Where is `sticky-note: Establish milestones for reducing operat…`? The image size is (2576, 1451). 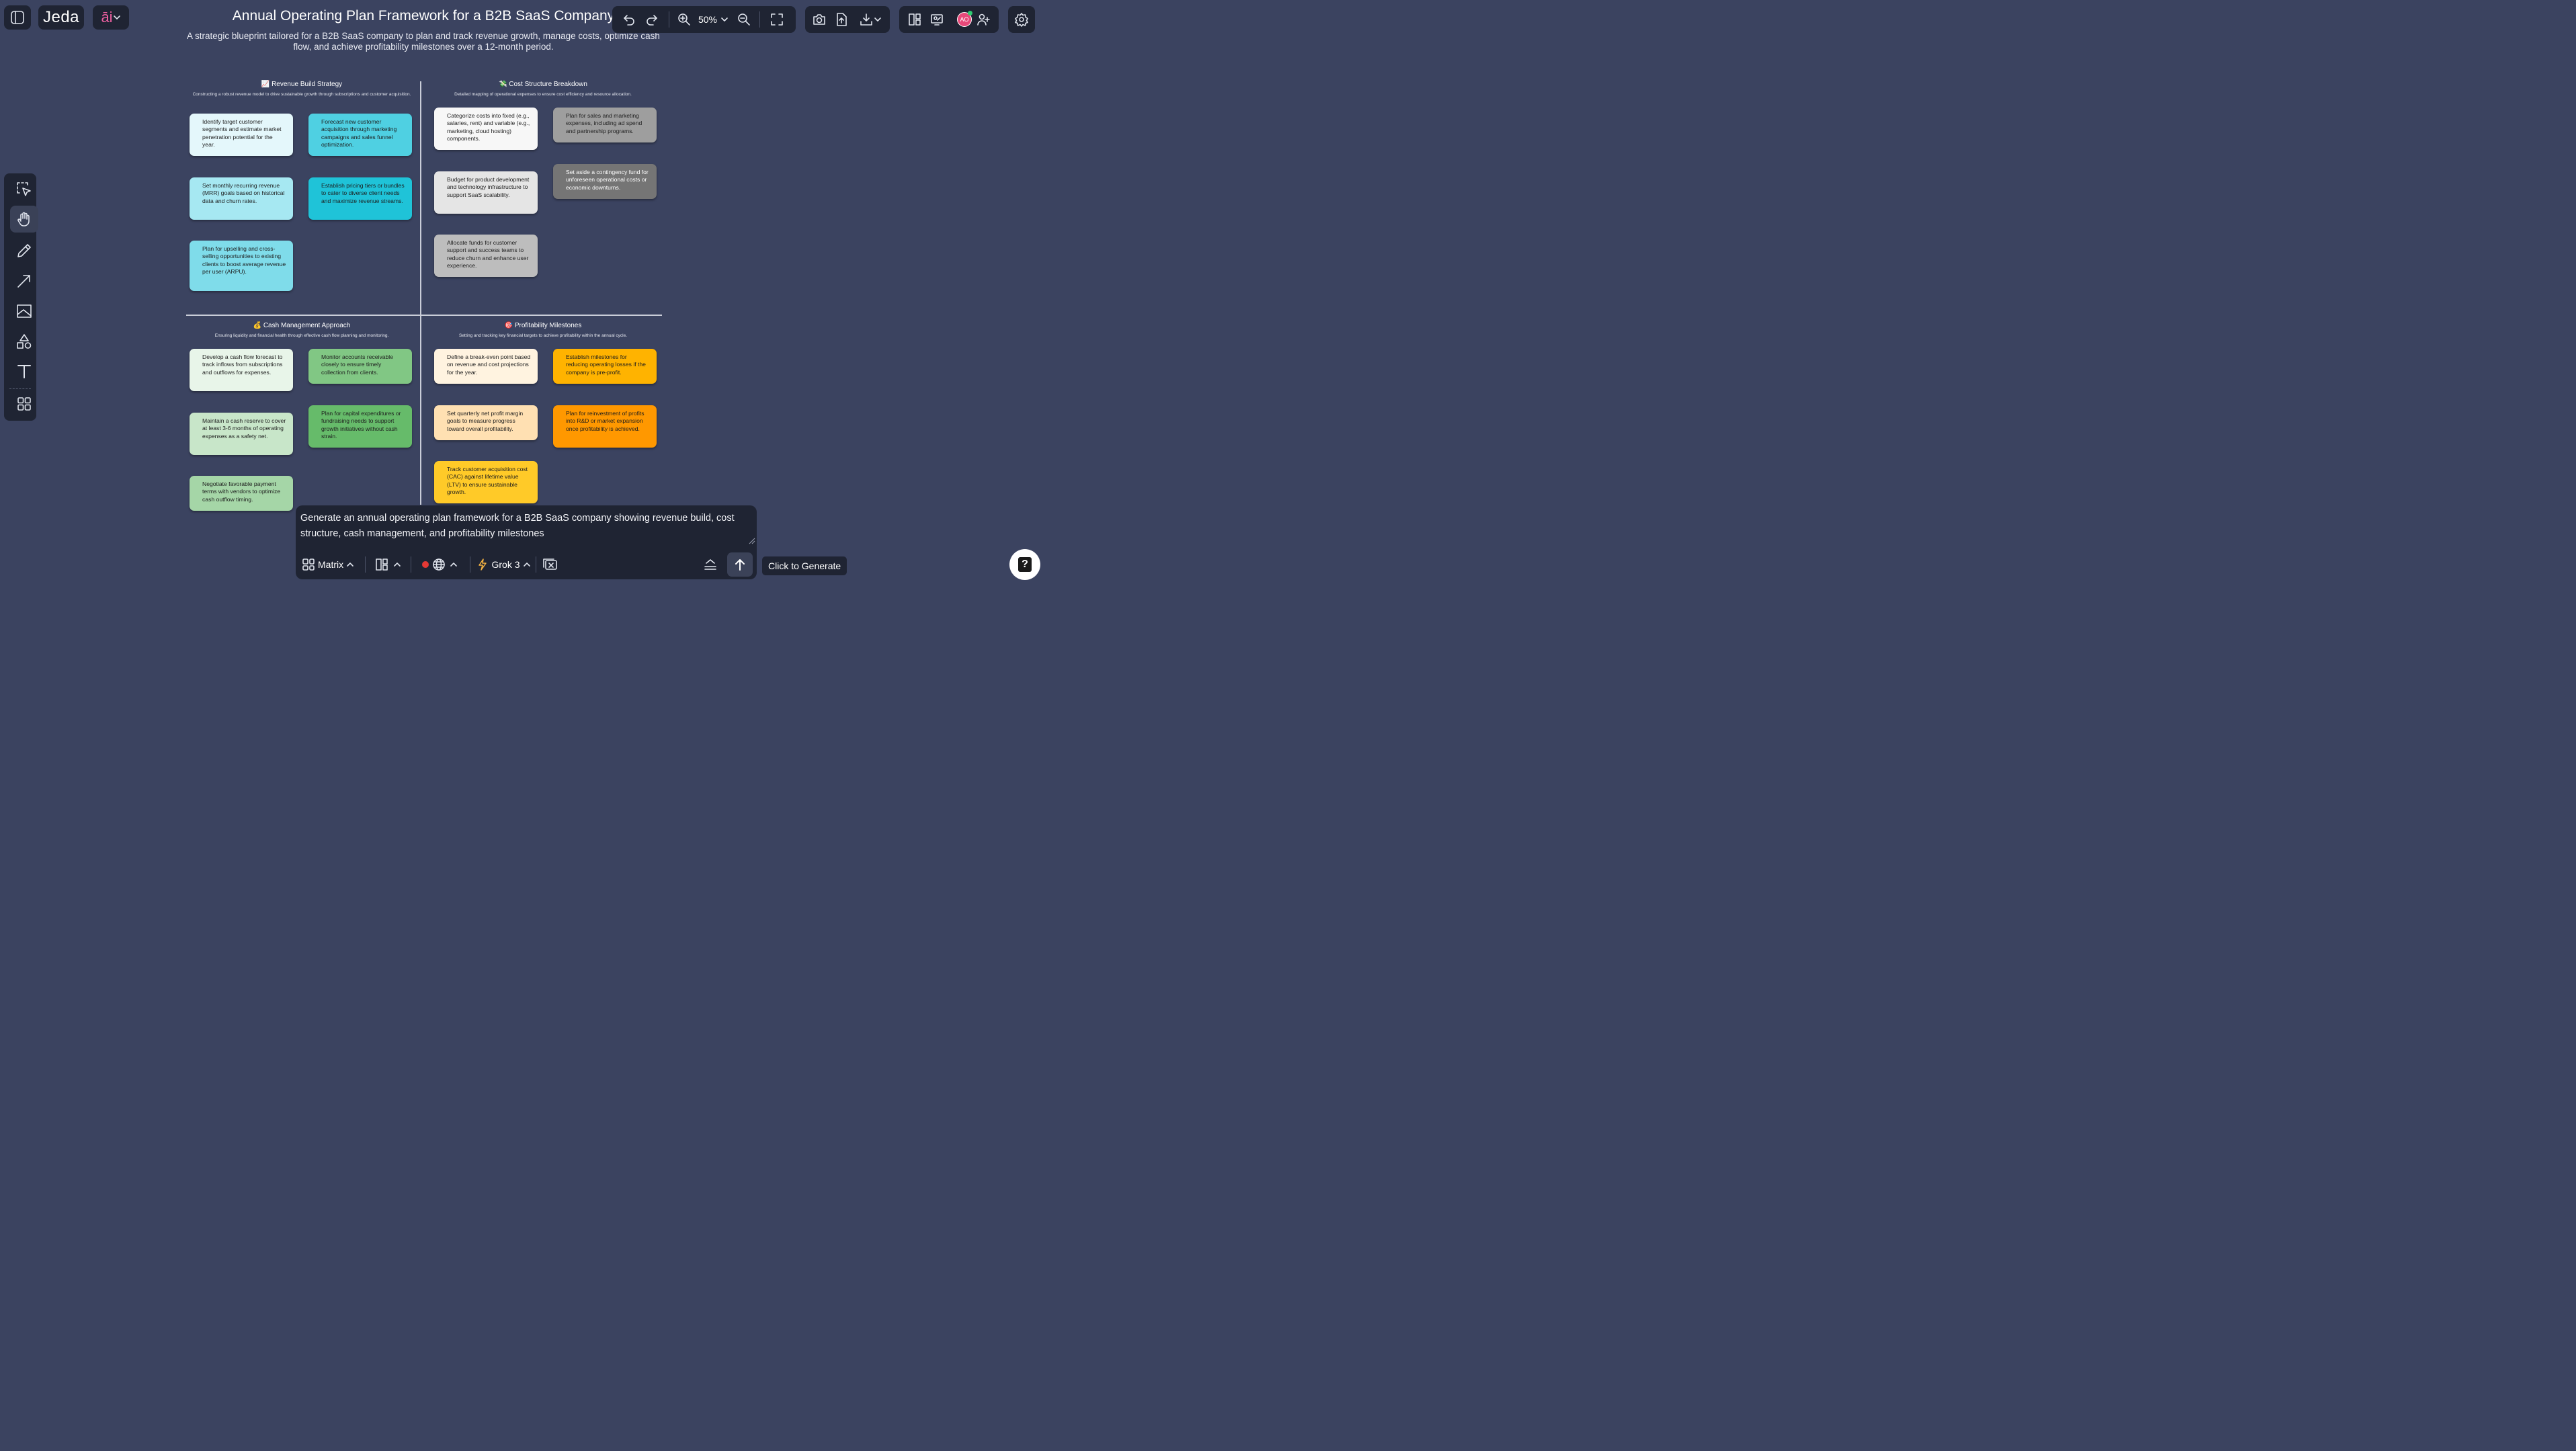 sticky-note: Establish milestones for reducing operat… is located at coordinates (605, 366).